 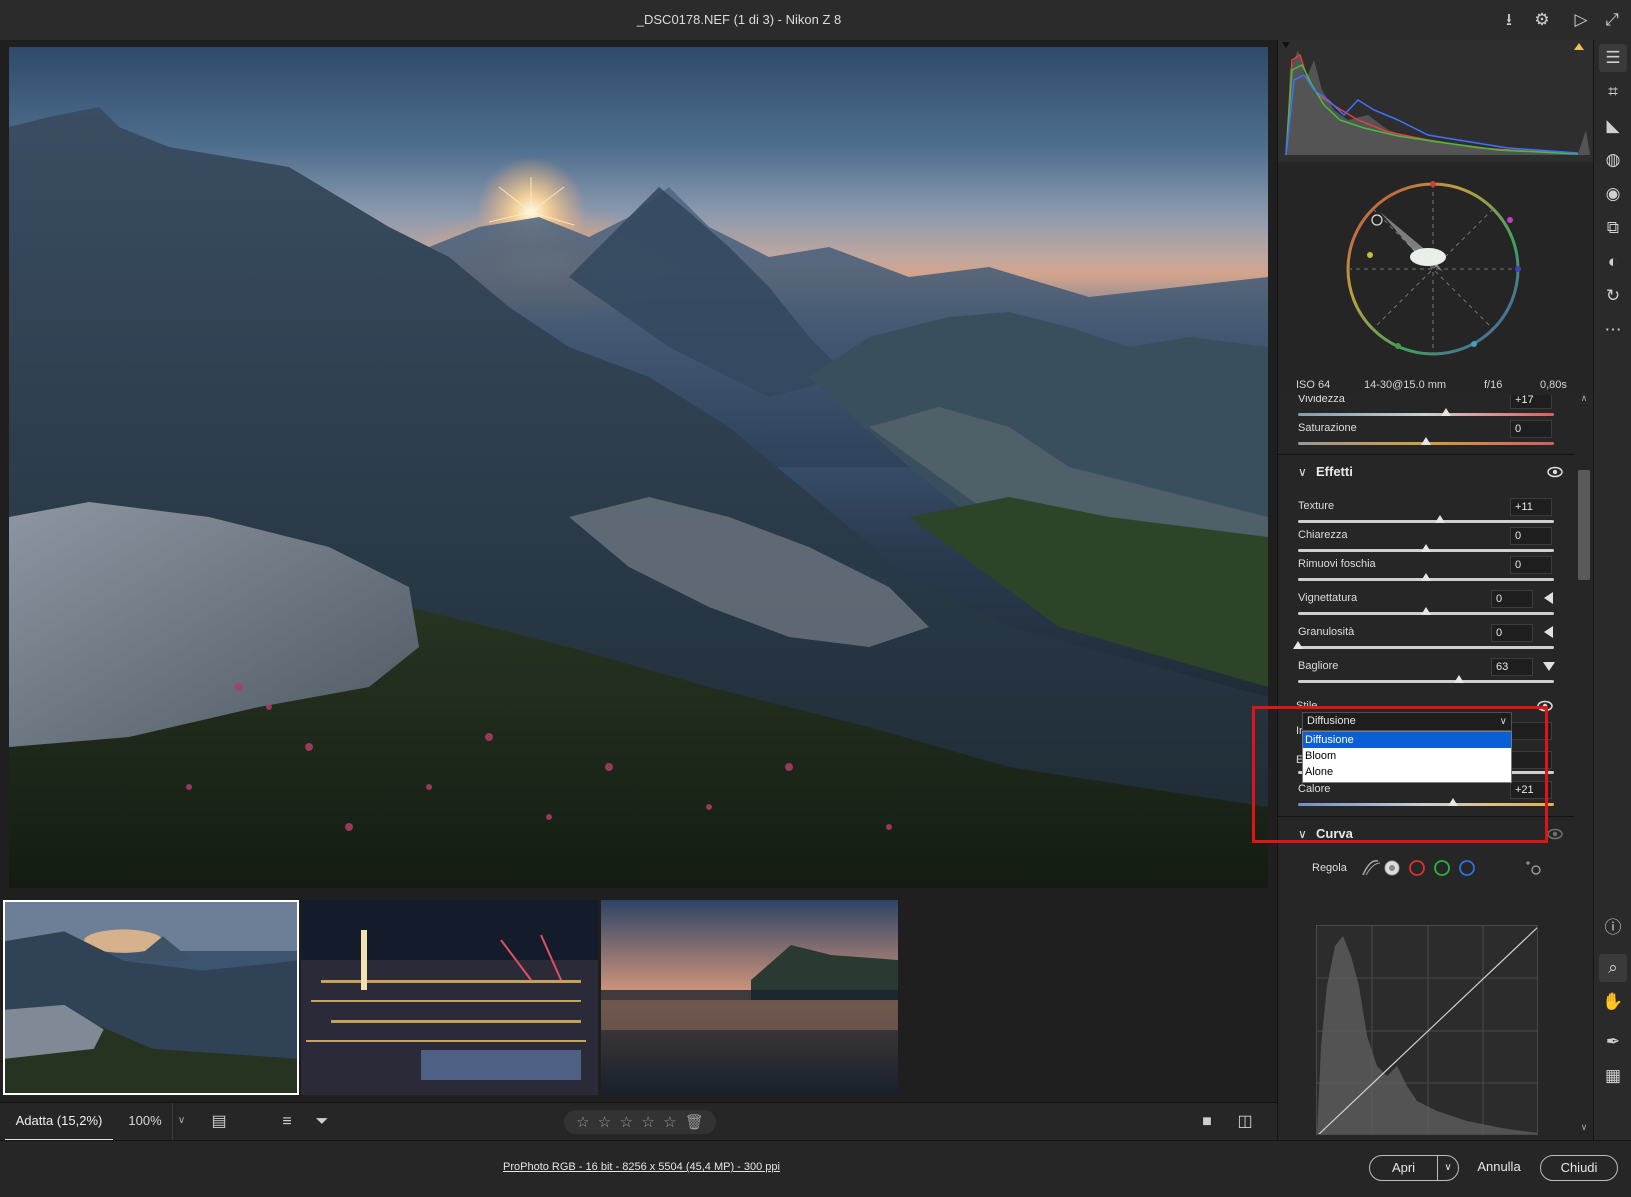 What do you see at coordinates (1438, 435) in the screenshot?
I see `slider-saturation: Saturazione 0` at bounding box center [1438, 435].